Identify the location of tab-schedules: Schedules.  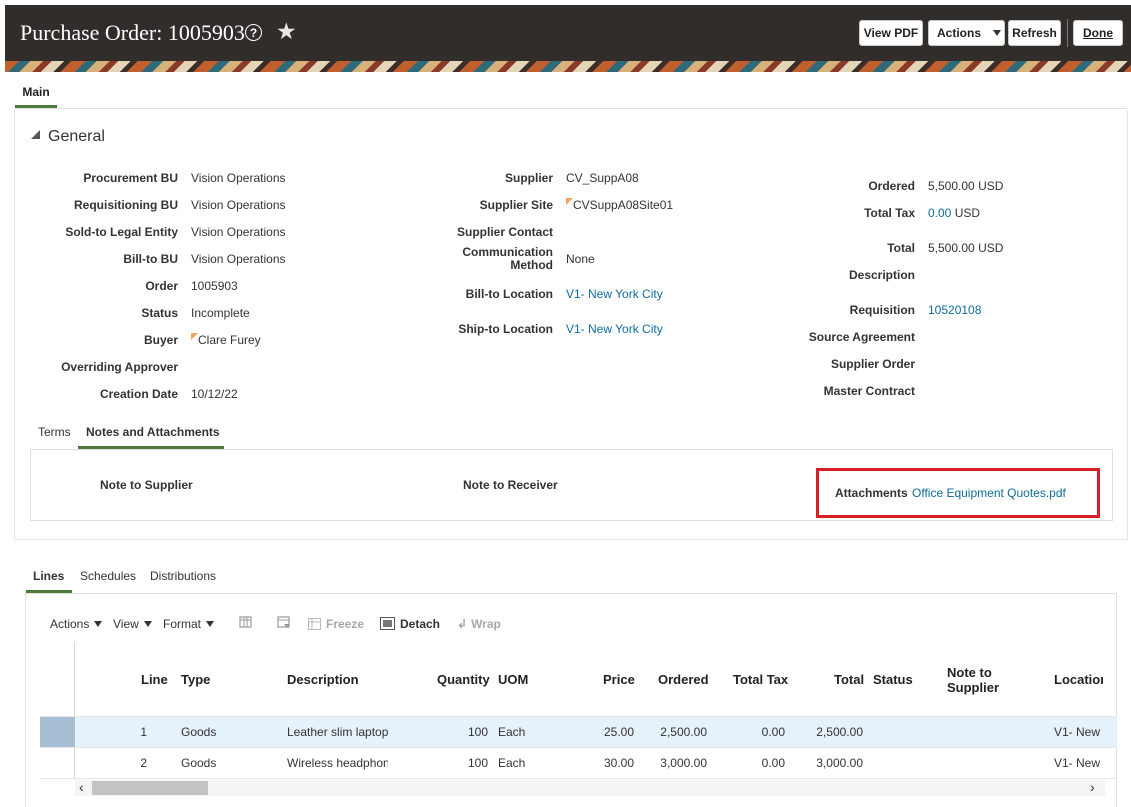
(108, 576).